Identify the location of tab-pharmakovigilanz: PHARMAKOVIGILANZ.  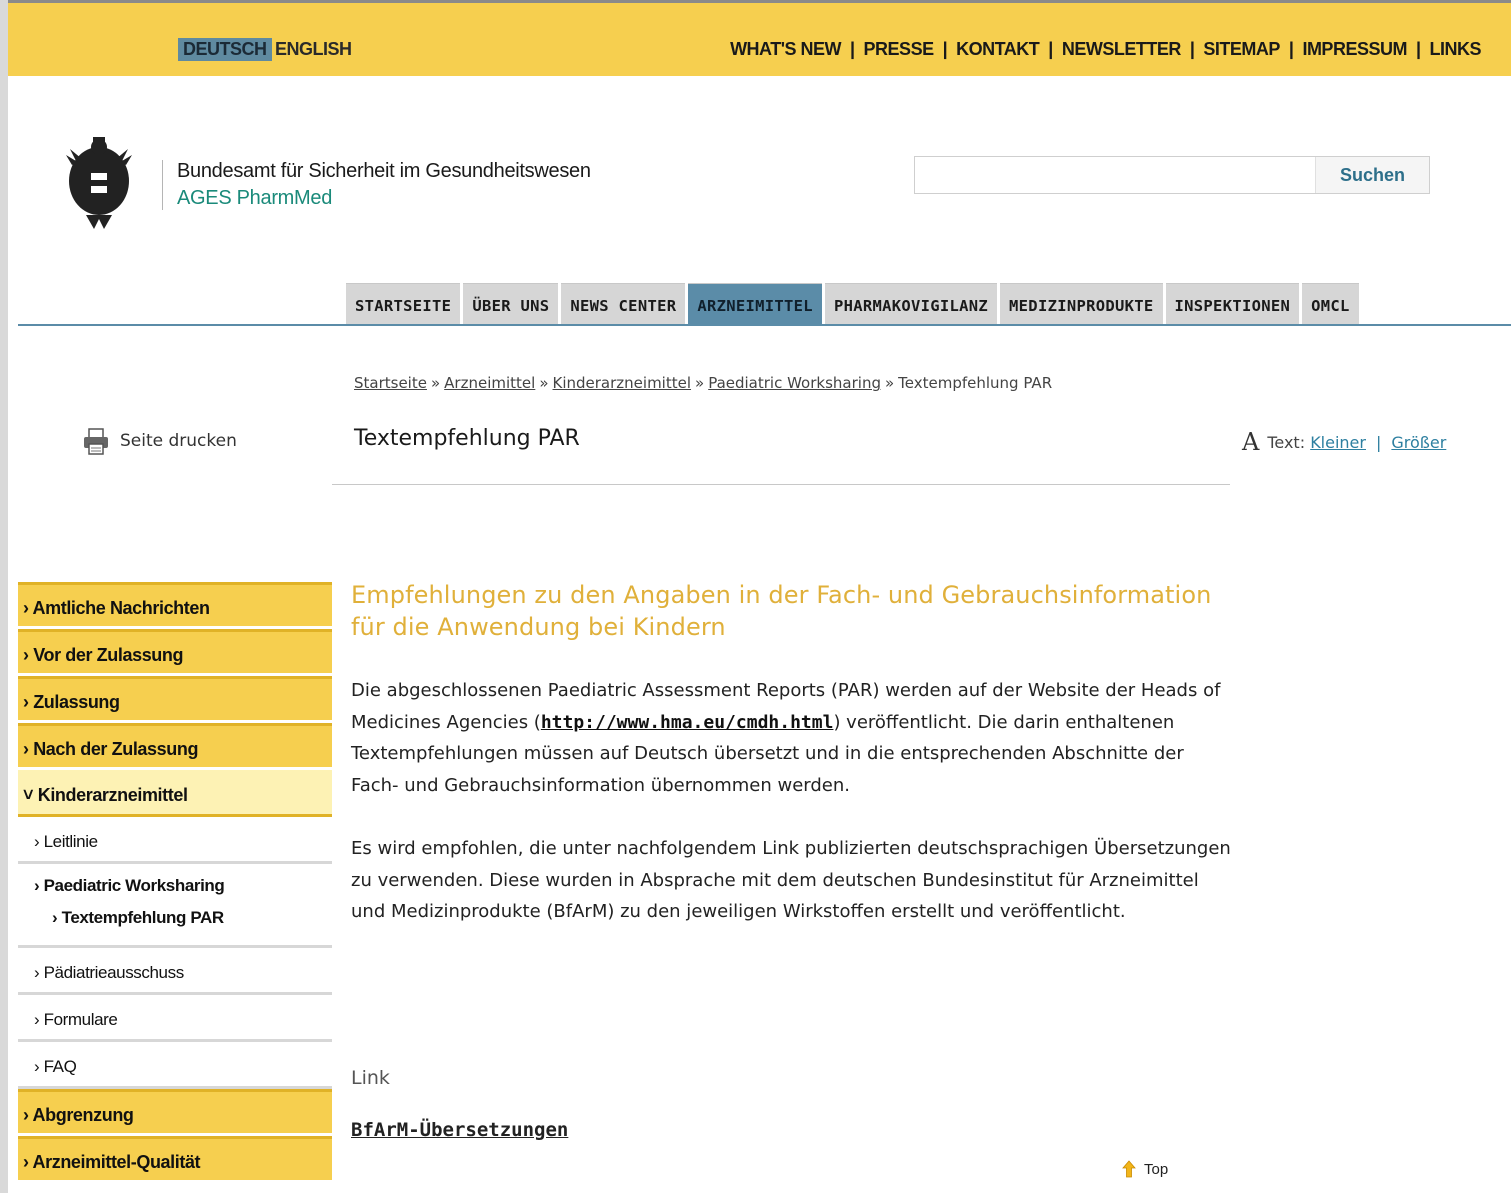
(911, 304).